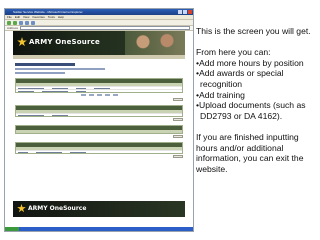  Describe the element at coordinates (178, 99) in the screenshot. I see `add-hours-button` at that location.